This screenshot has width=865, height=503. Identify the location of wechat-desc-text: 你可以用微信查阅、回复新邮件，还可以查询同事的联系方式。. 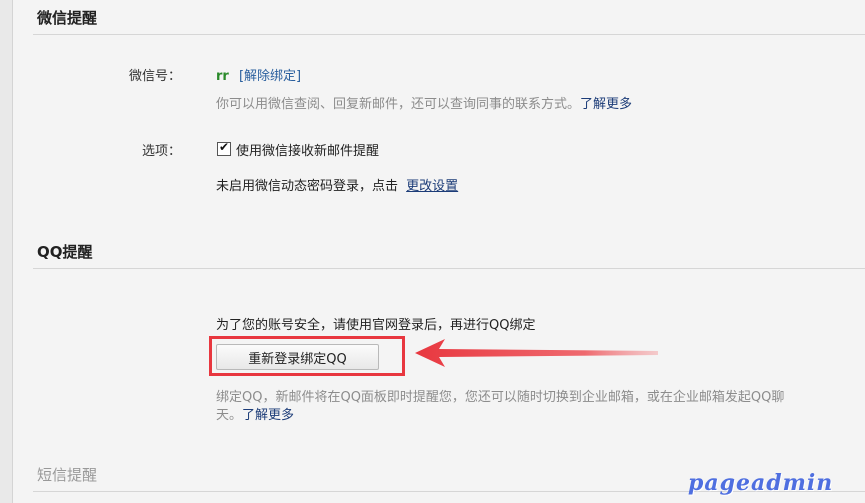
(398, 104).